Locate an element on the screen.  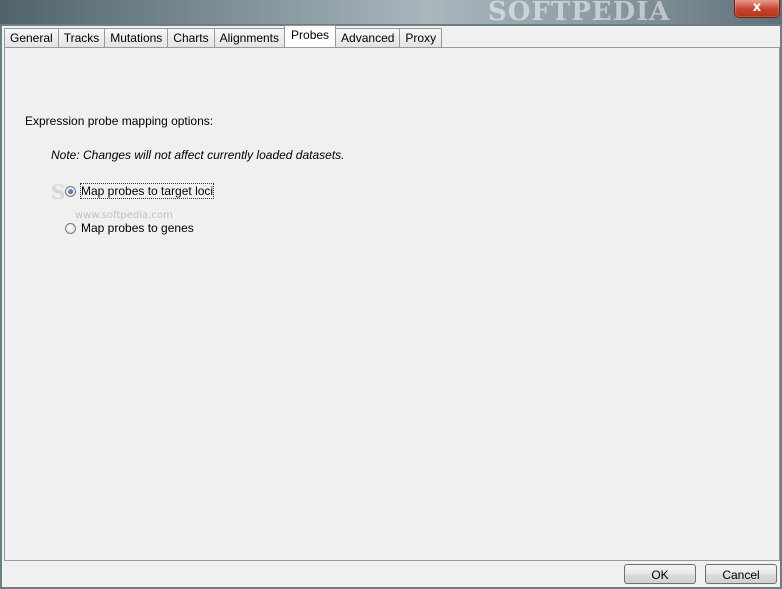
tab-general: General is located at coordinates (31, 37).